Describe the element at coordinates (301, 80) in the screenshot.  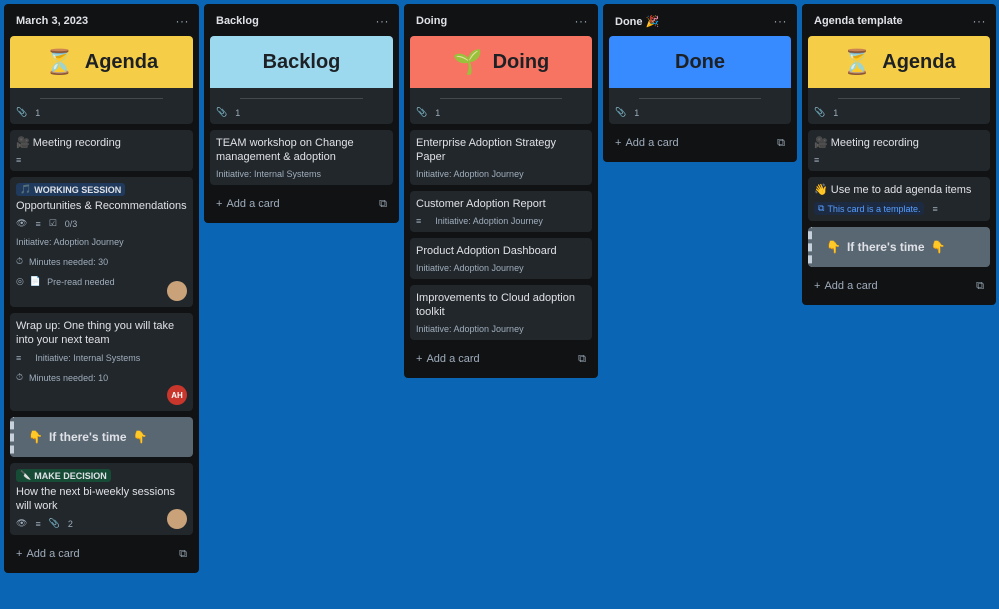
I see `cover-card-backlog: Backlog 📎 1` at that location.